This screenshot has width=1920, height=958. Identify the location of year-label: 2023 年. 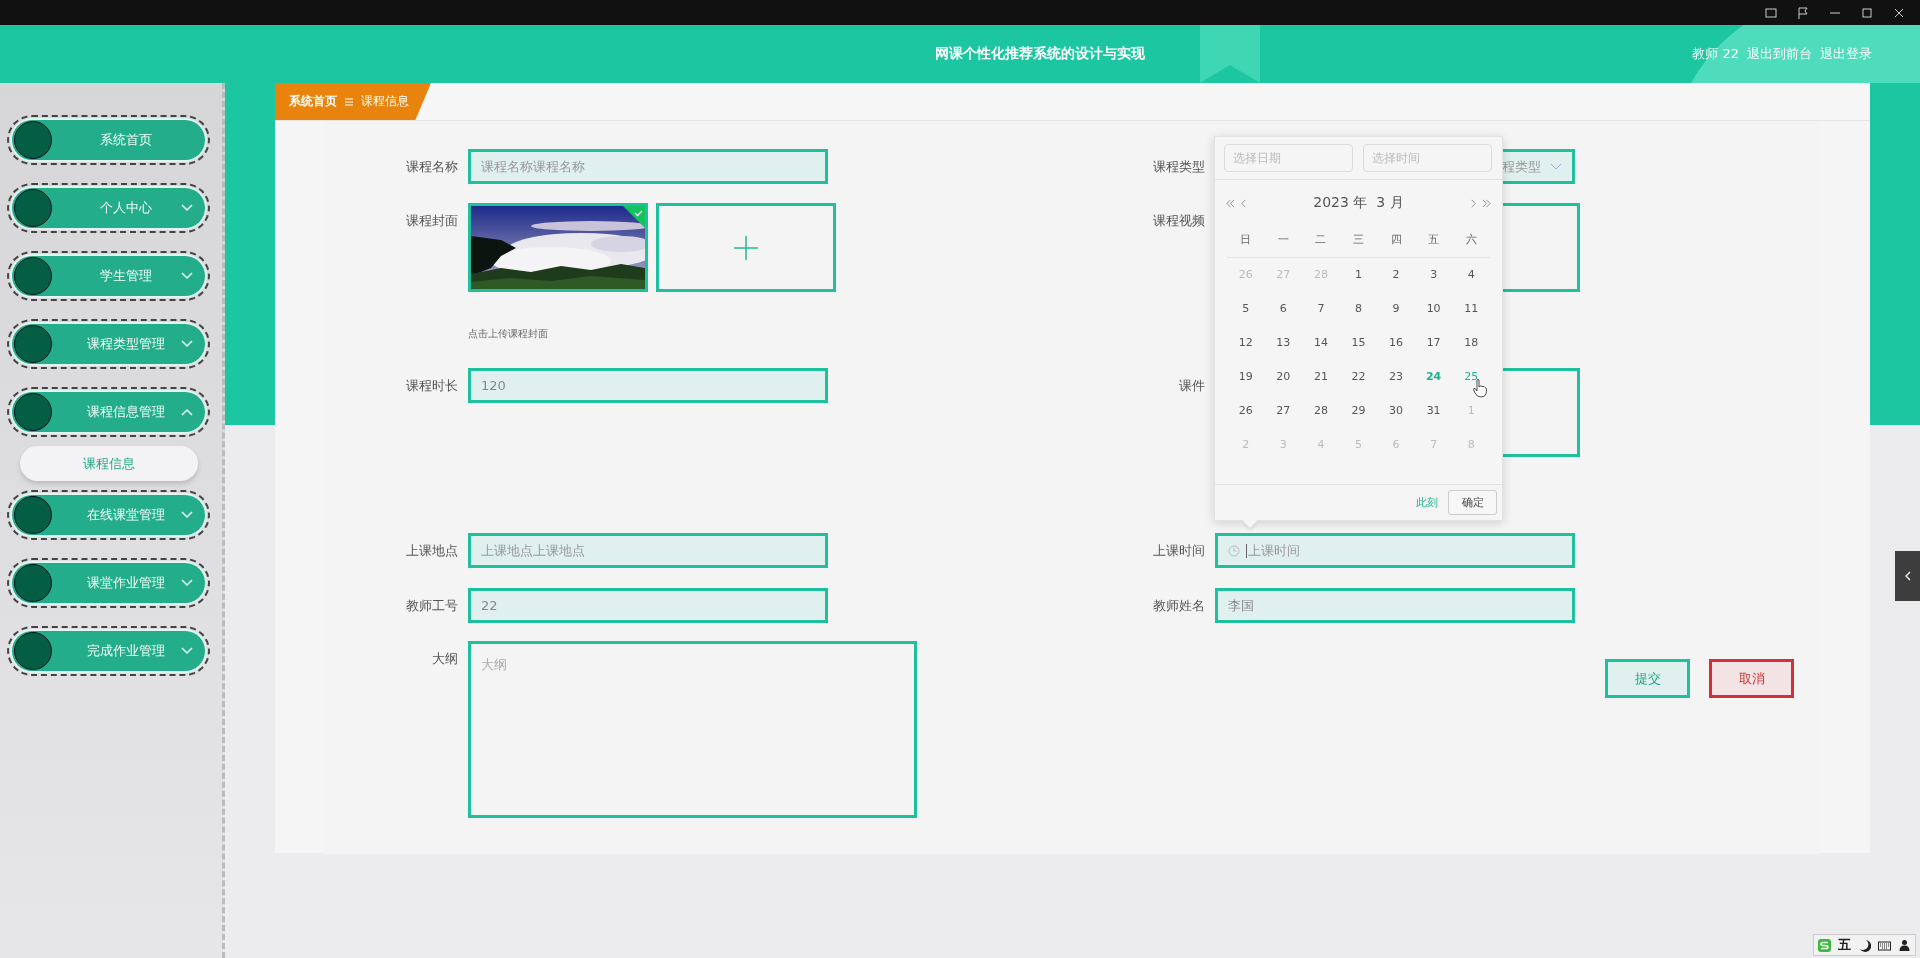
(1340, 203).